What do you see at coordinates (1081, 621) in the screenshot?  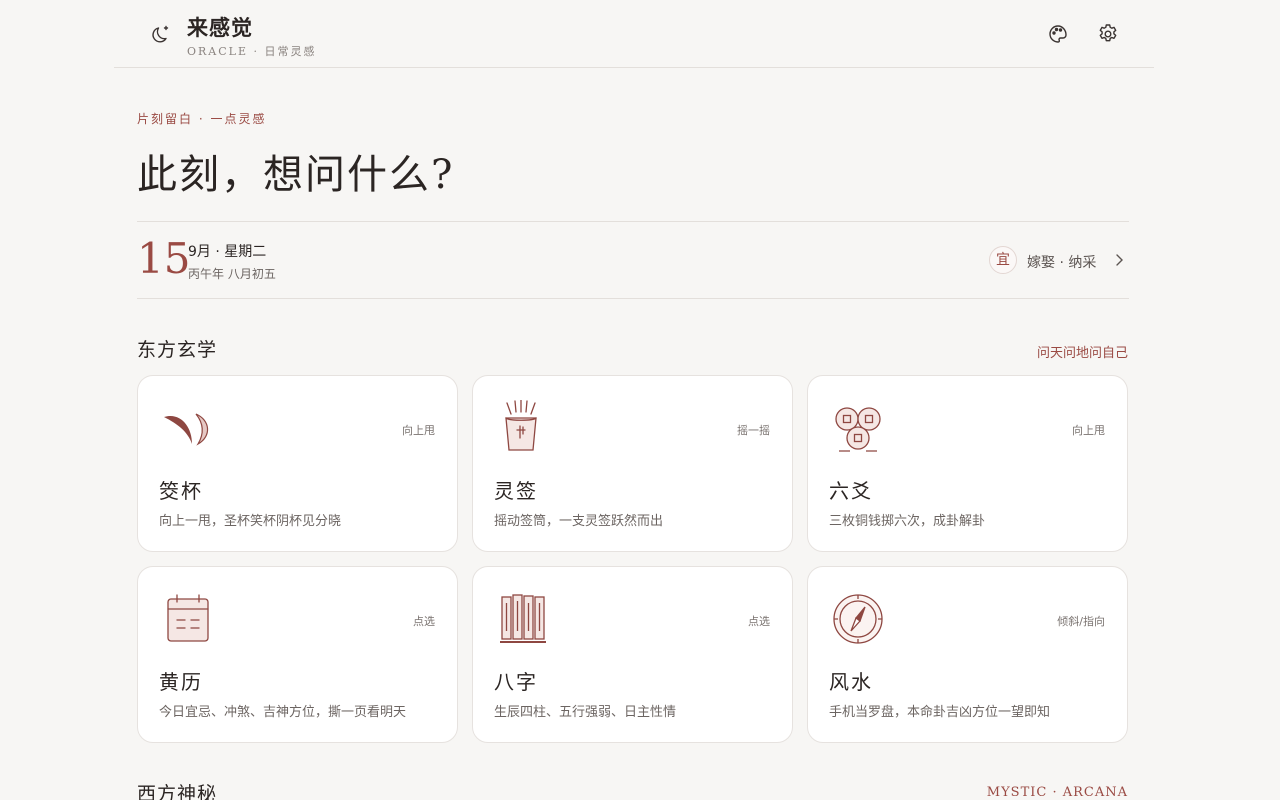 I see `card-hint: 倾斜/指向` at bounding box center [1081, 621].